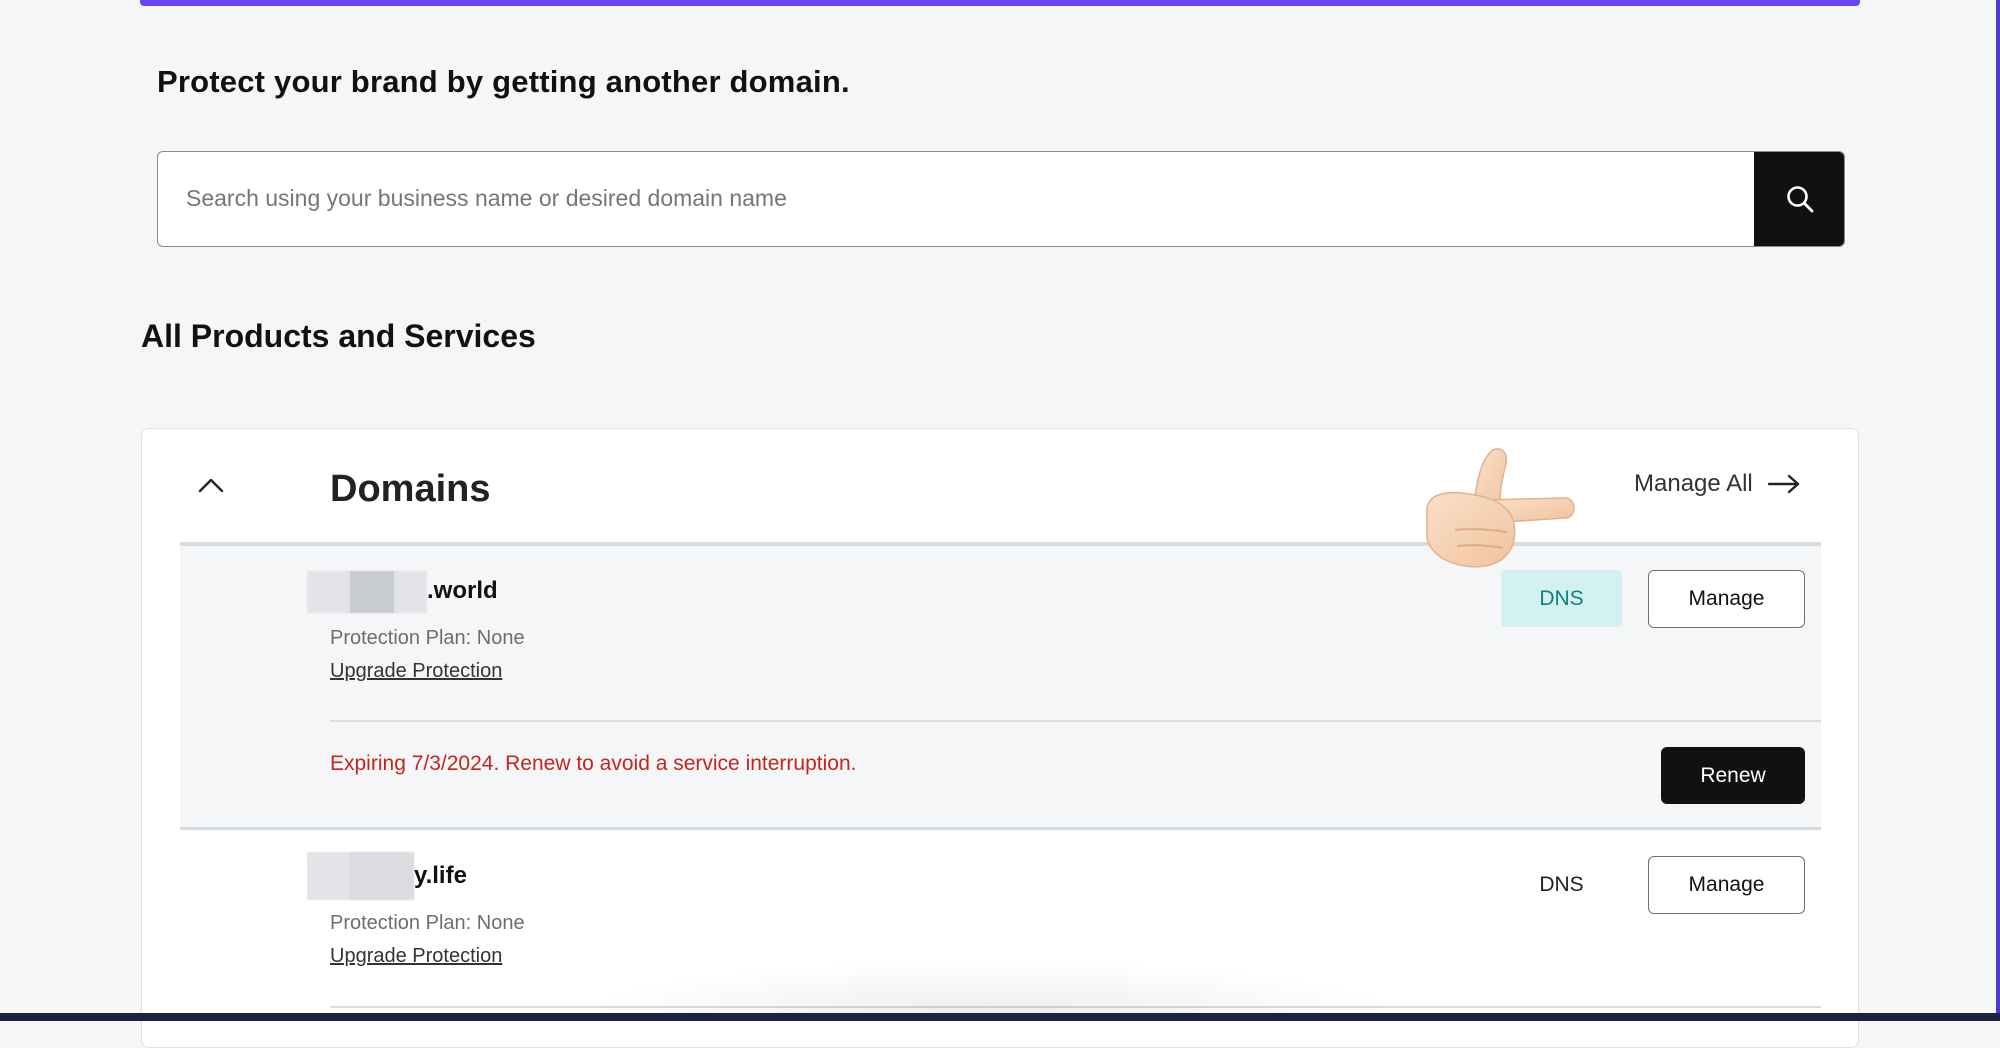  I want to click on bottom-fade, so click(990, 990).